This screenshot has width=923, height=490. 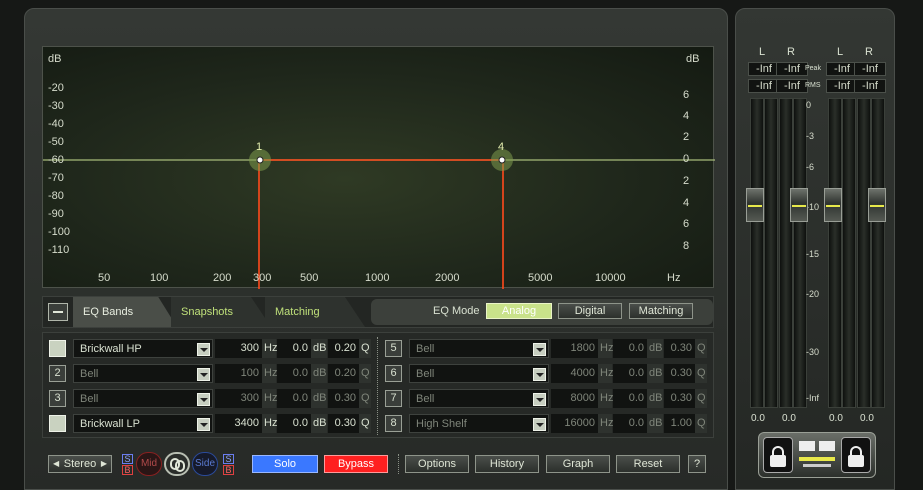 What do you see at coordinates (437, 464) in the screenshot?
I see `options-button: Options` at bounding box center [437, 464].